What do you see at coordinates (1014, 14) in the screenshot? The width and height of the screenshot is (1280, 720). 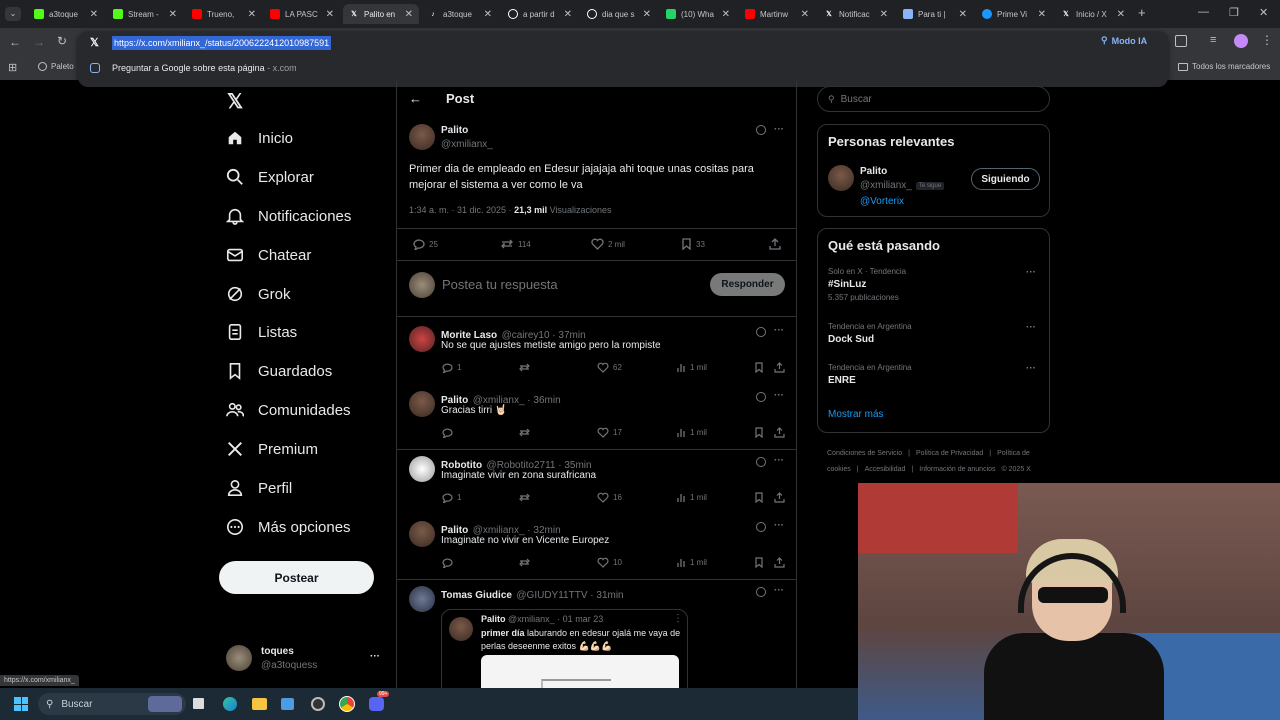 I see `tab-13: Prime Vi ✕` at bounding box center [1014, 14].